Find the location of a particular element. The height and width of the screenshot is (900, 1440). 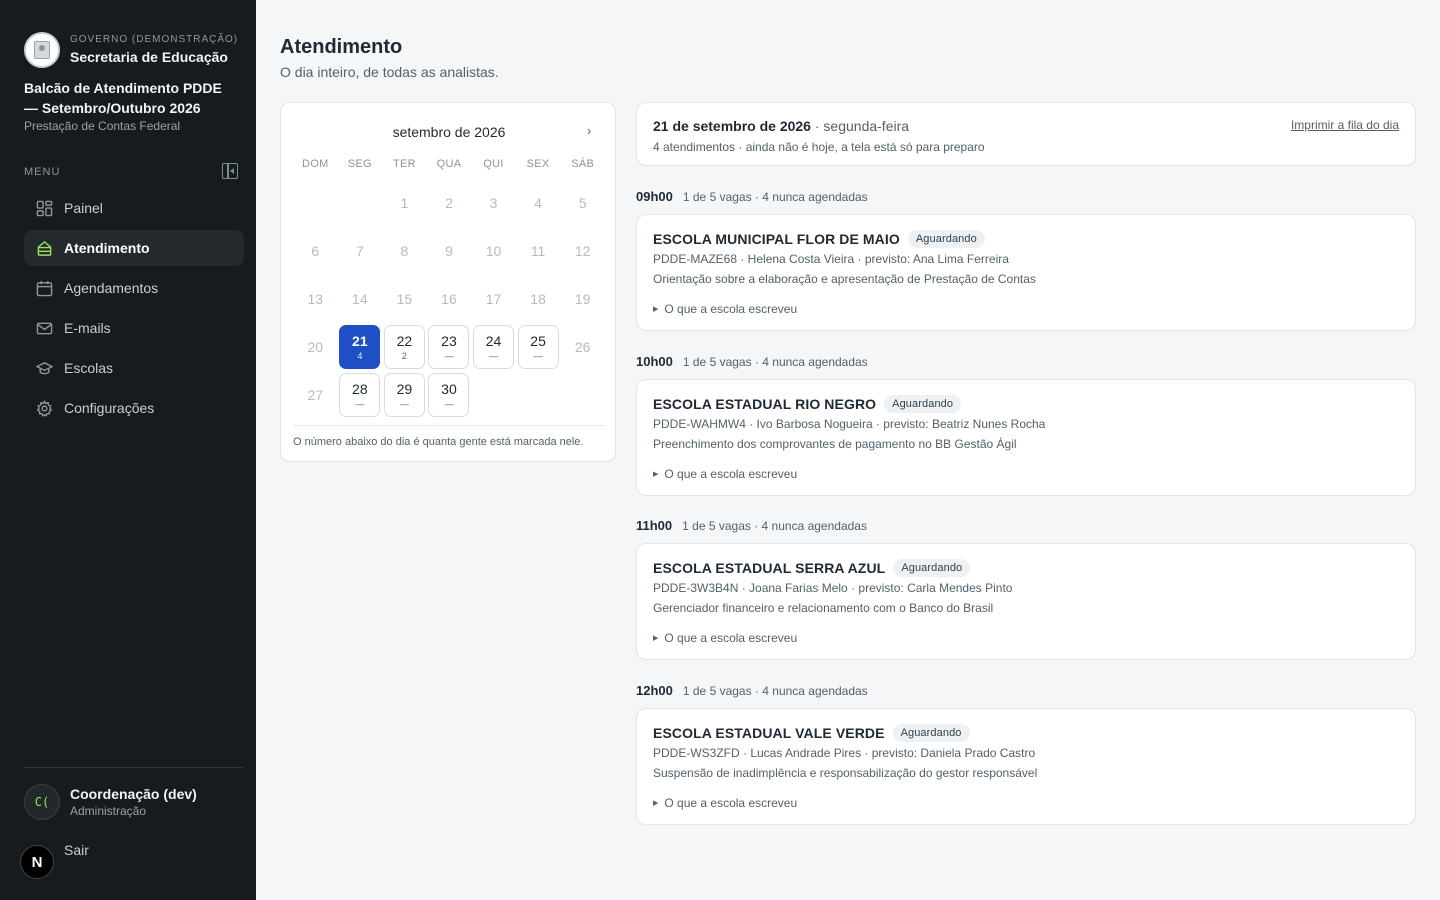

calendar-day: 1 is located at coordinates (404, 203).